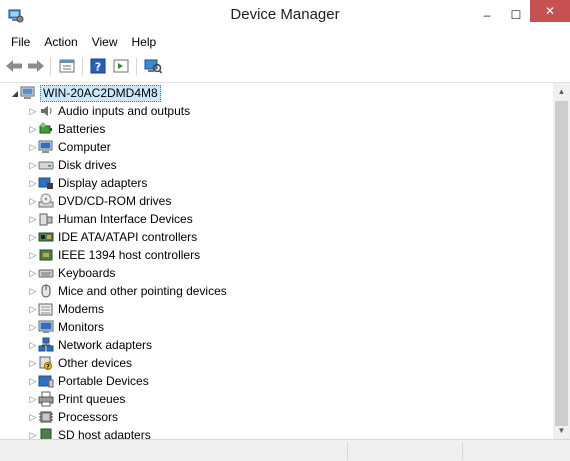 The width and height of the screenshot is (570, 461). What do you see at coordinates (100, 93) in the screenshot?
I see `tree-root-label: WIN-20AC2DMD4M8` at bounding box center [100, 93].